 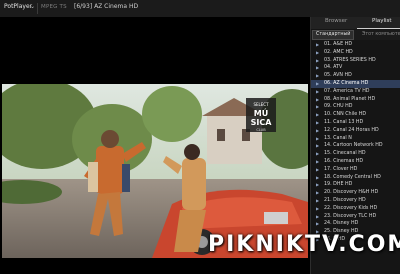 What do you see at coordinates (261, 104) in the screenshot?
I see `channel-logo-line: SELECT` at bounding box center [261, 104].